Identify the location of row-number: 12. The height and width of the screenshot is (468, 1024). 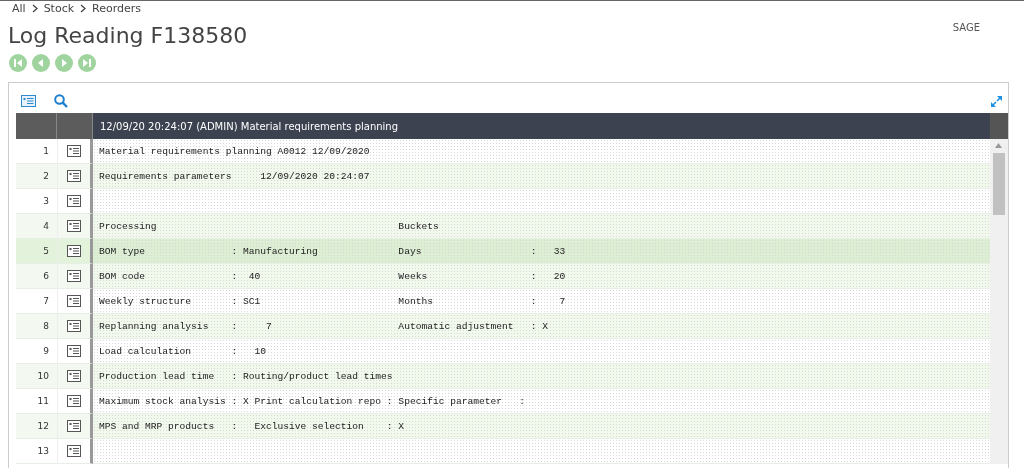
(36, 426).